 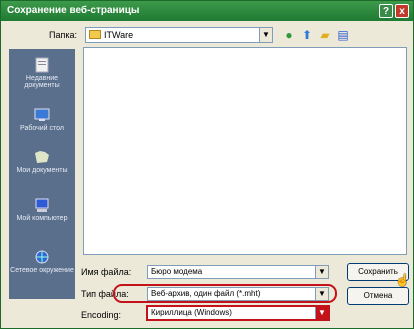 What do you see at coordinates (177, 271) in the screenshot?
I see `filename-value: Бюро модема` at bounding box center [177, 271].